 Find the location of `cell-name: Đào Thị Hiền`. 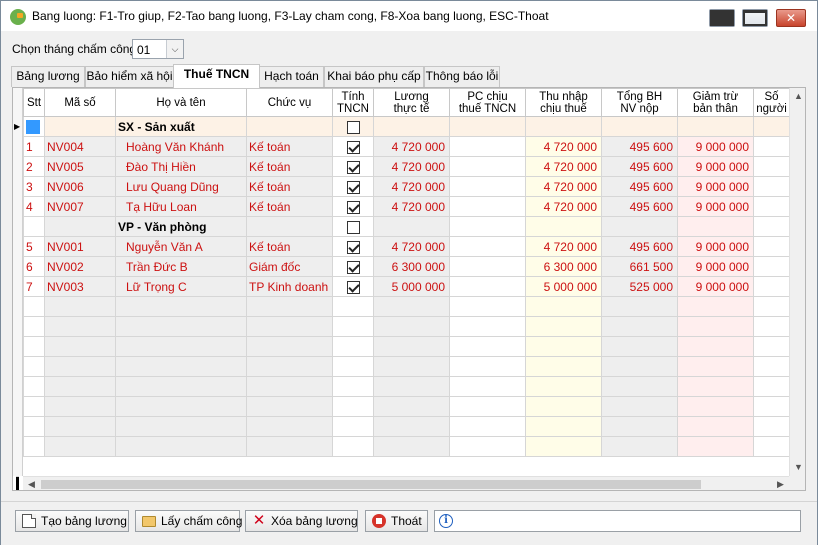

cell-name: Đào Thị Hiền is located at coordinates (181, 166).